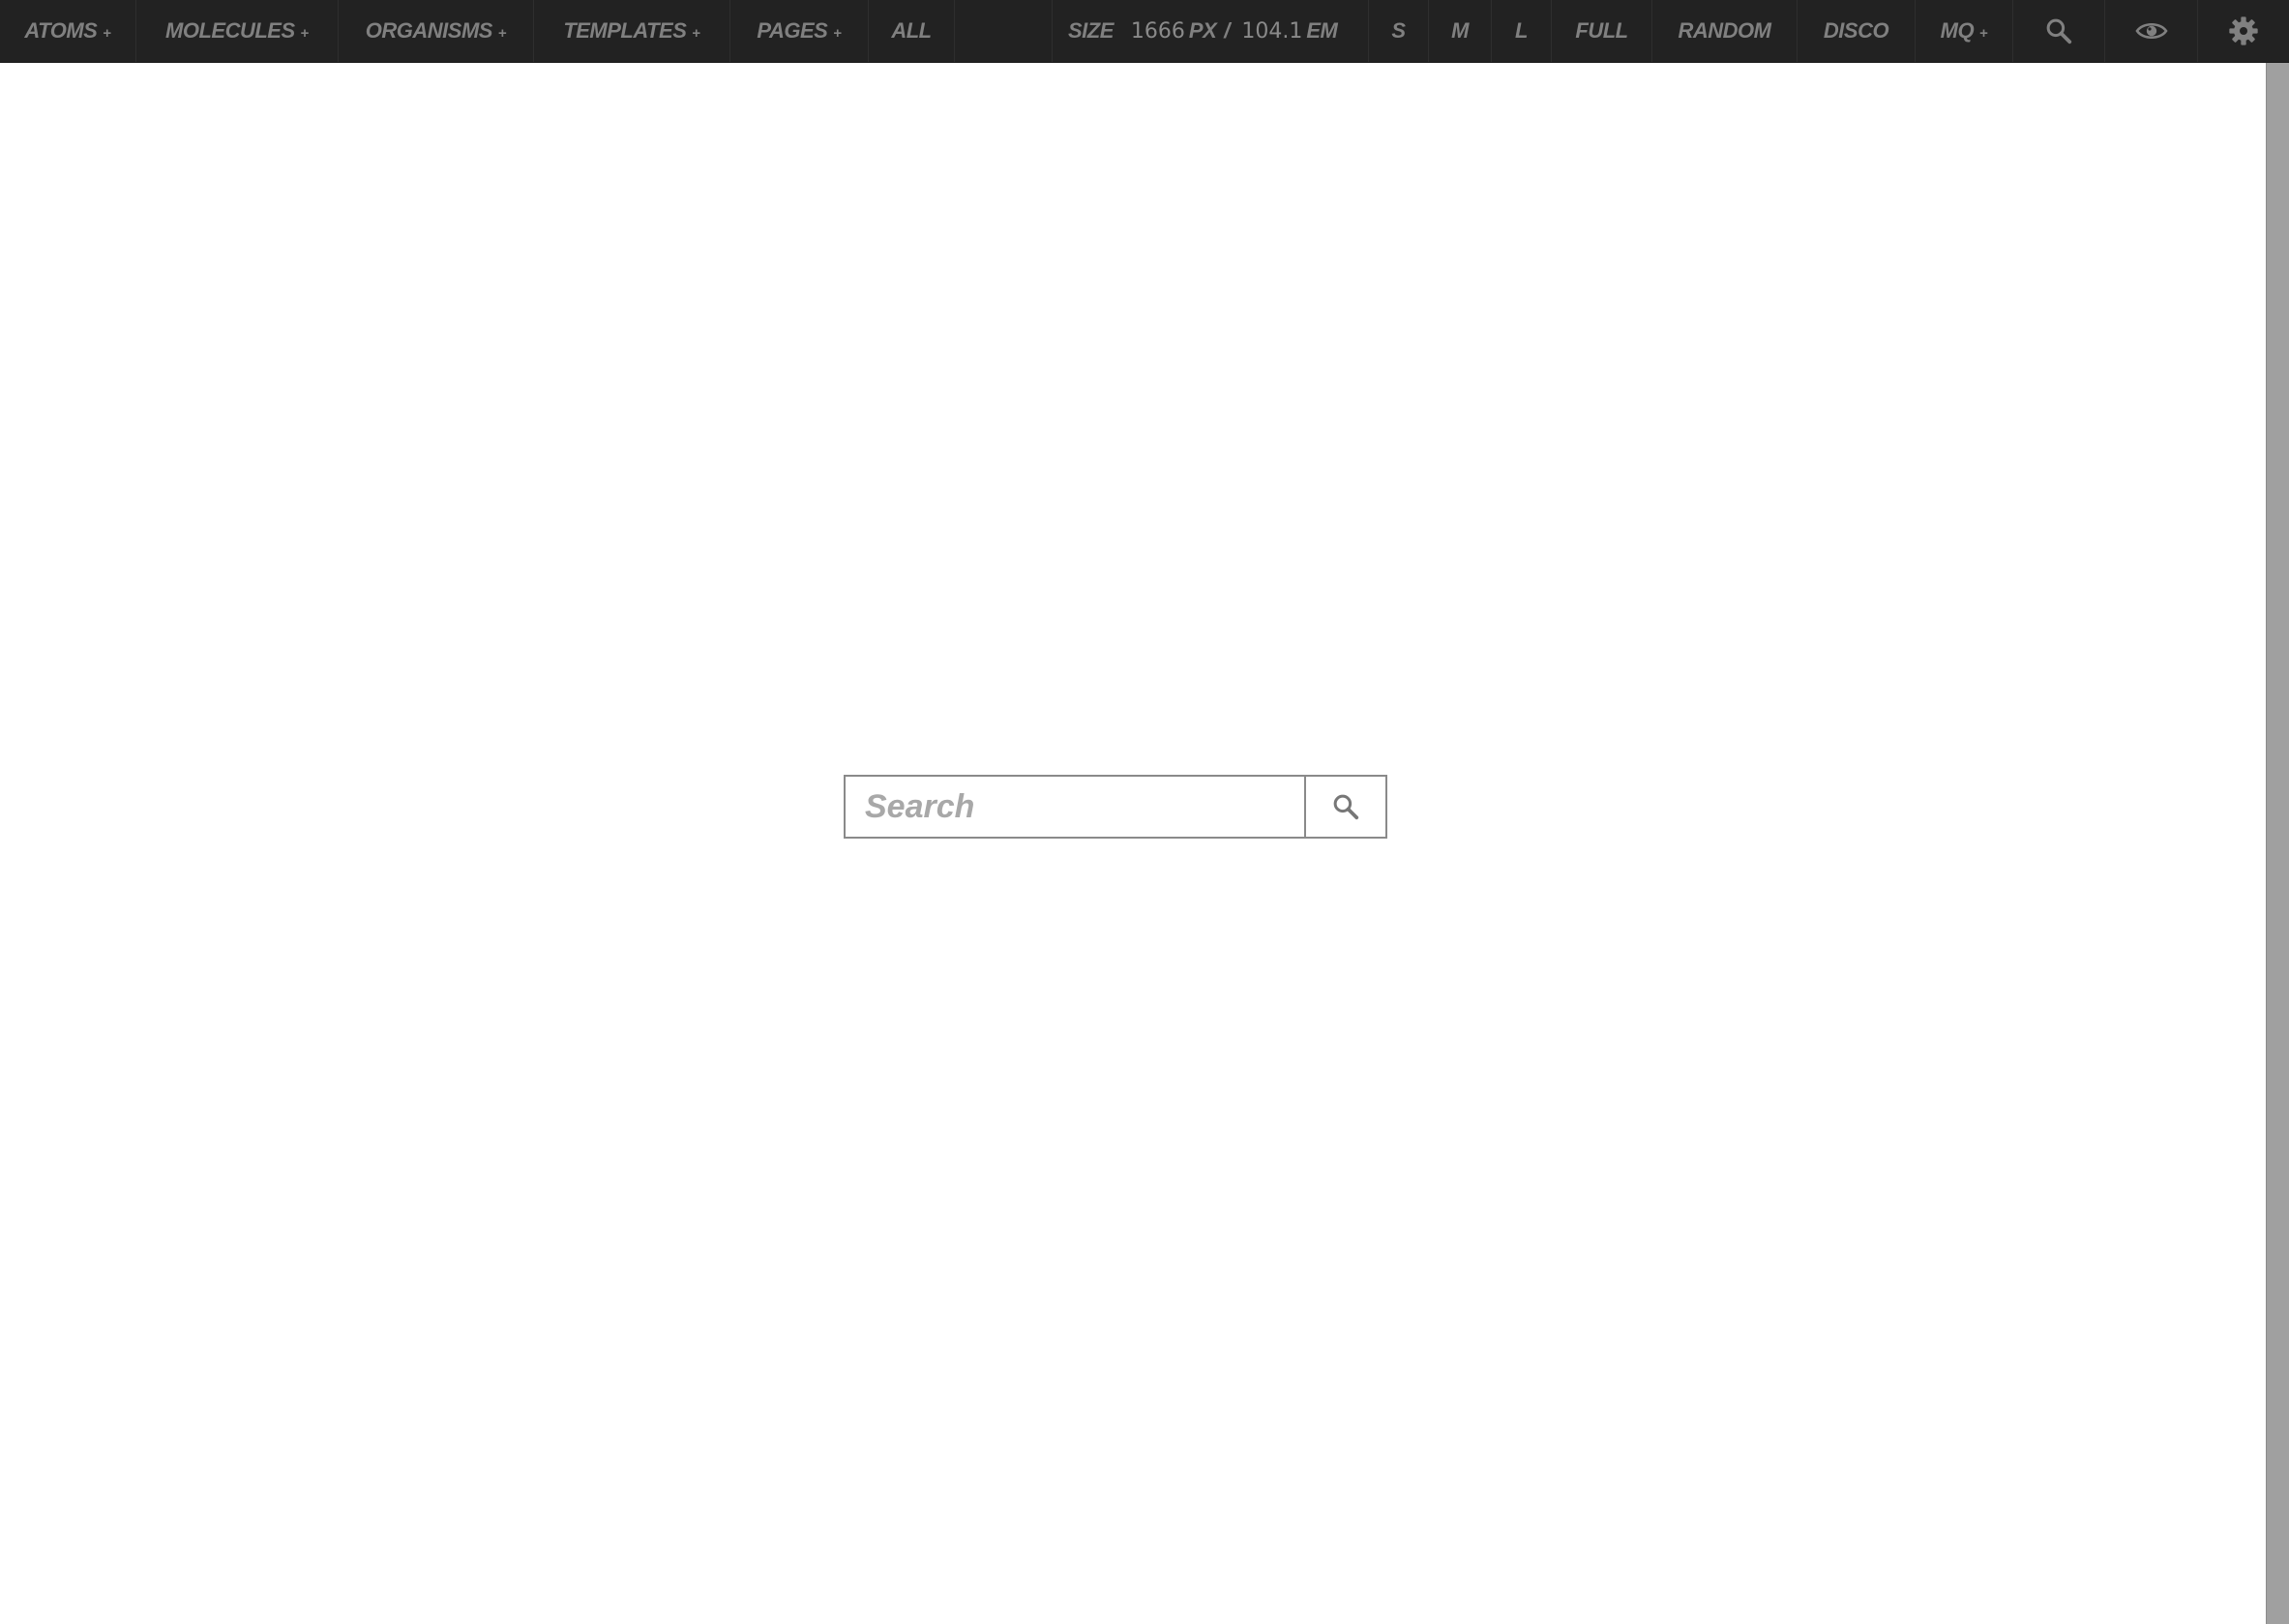 The image size is (2289, 1624). I want to click on nav-templates-label: TEMPLATES, so click(625, 31).